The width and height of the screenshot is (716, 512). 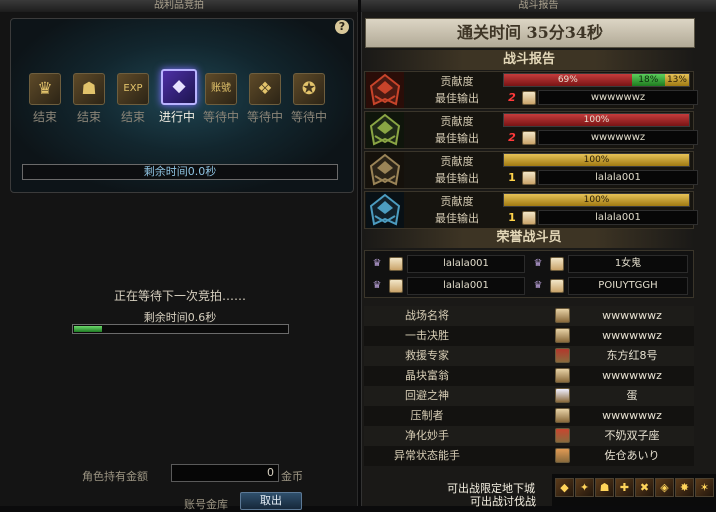 I want to click on exp-scroll-icon: EXP, so click(x=133, y=88).